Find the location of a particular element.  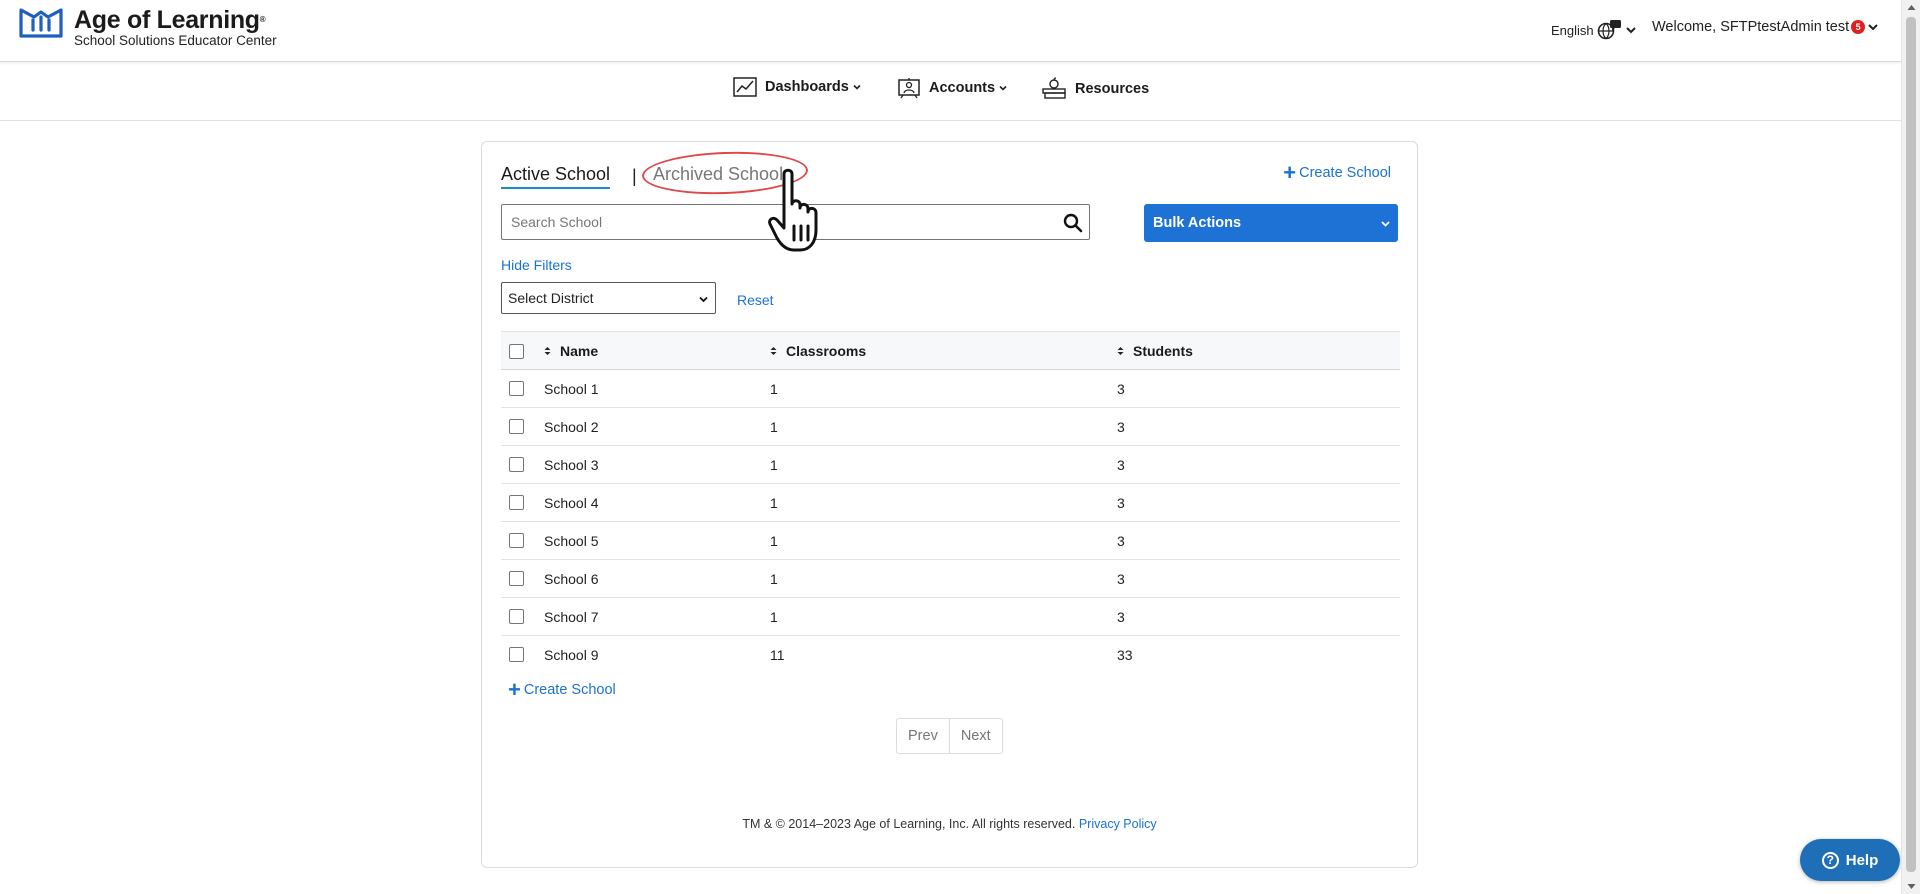

nav-accounts: Accounts is located at coordinates (956, 88).